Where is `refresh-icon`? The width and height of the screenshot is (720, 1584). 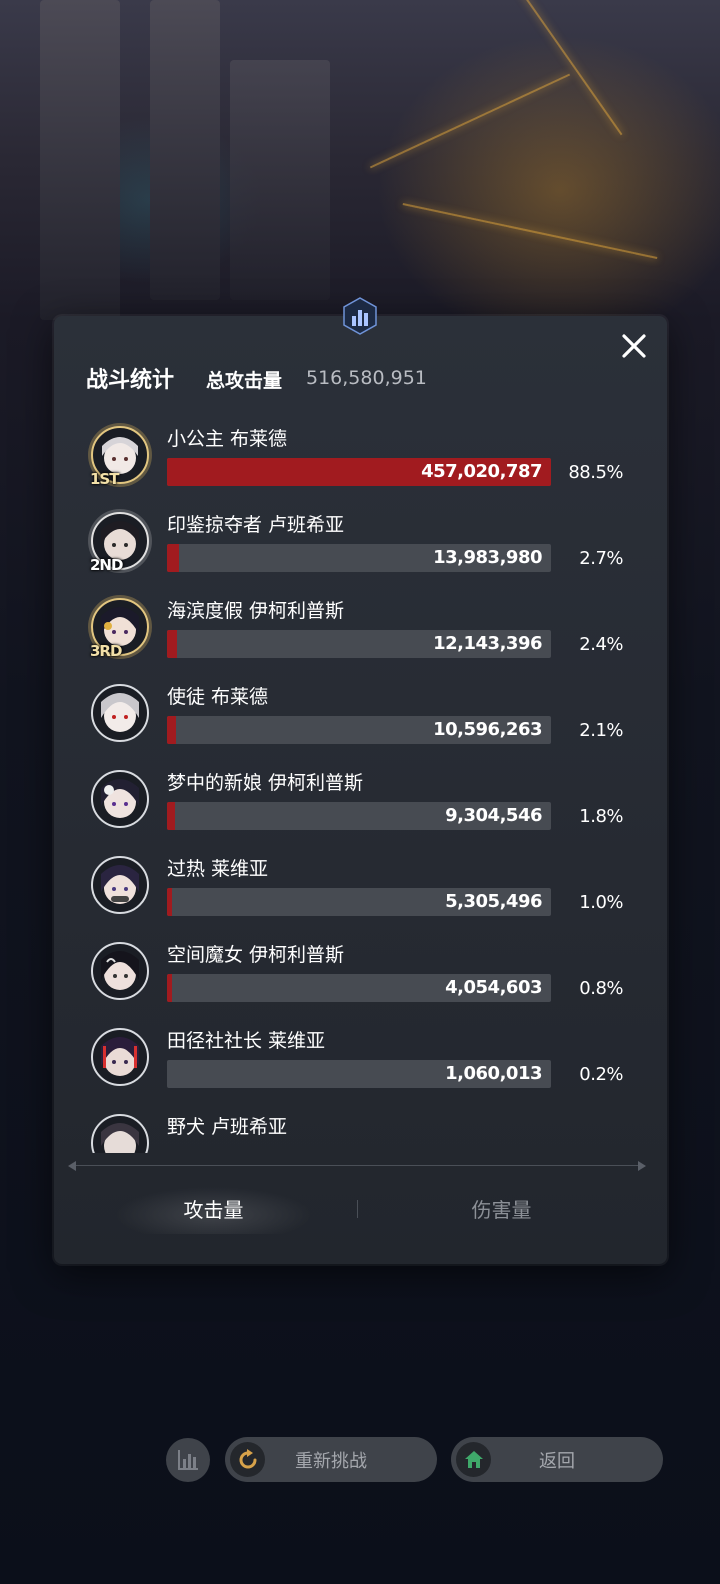 refresh-icon is located at coordinates (247, 1458).